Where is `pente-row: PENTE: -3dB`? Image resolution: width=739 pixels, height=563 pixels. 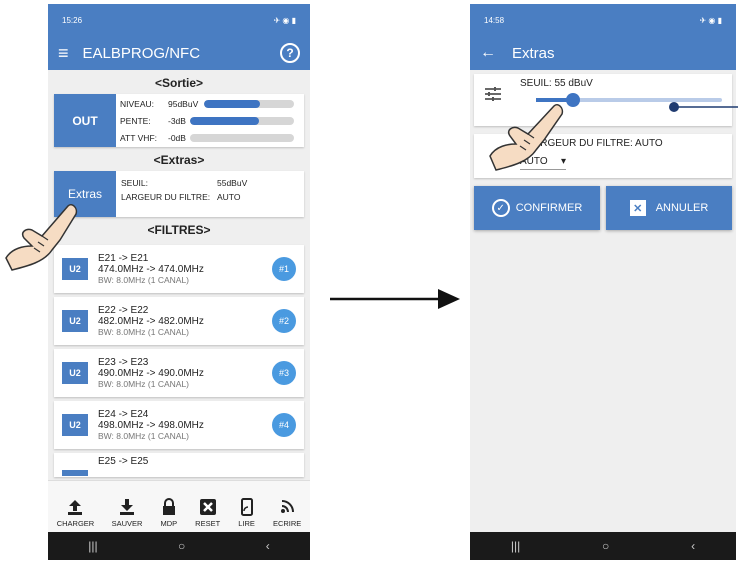 pente-row: PENTE: -3dB is located at coordinates (210, 120).